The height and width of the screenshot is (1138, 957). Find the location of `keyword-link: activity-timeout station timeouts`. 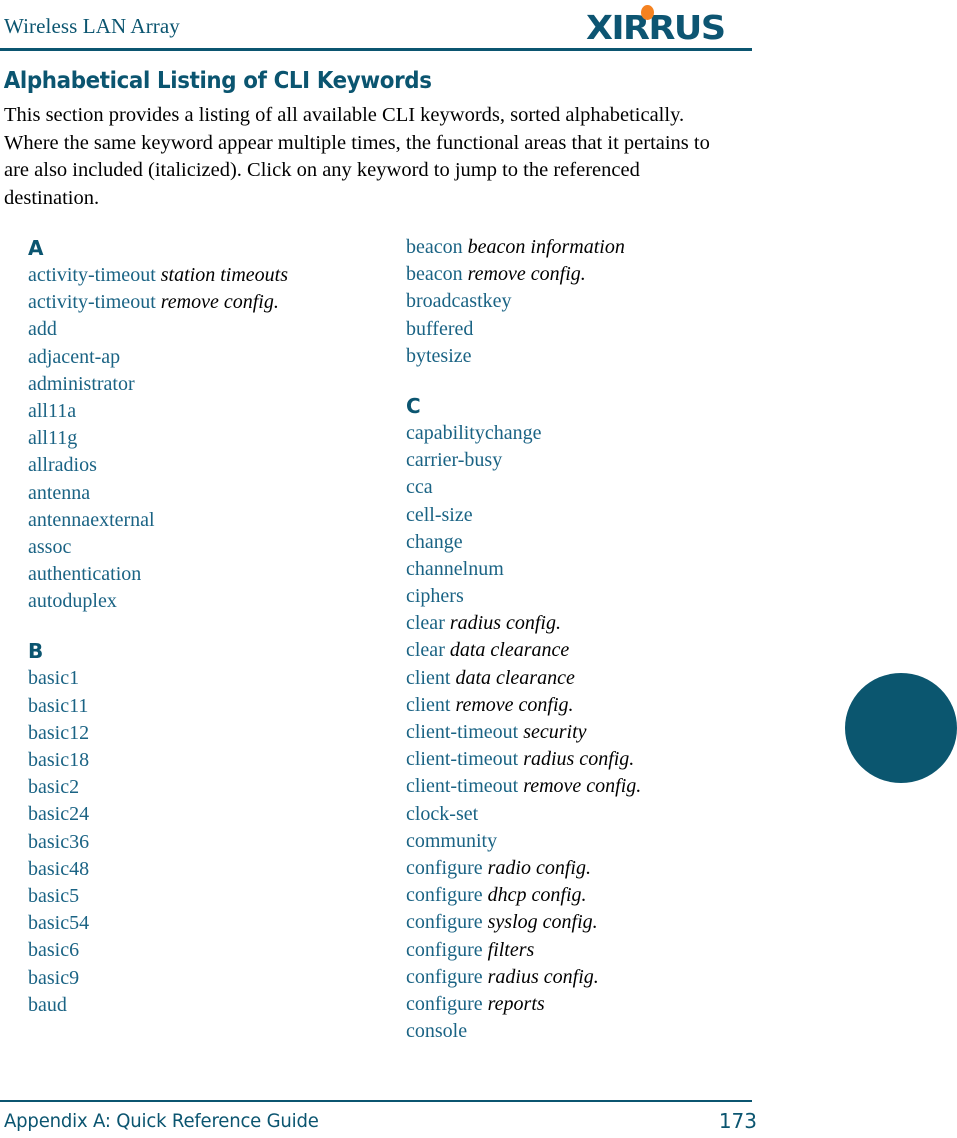

keyword-link: activity-timeout station timeouts is located at coordinates (203, 275).